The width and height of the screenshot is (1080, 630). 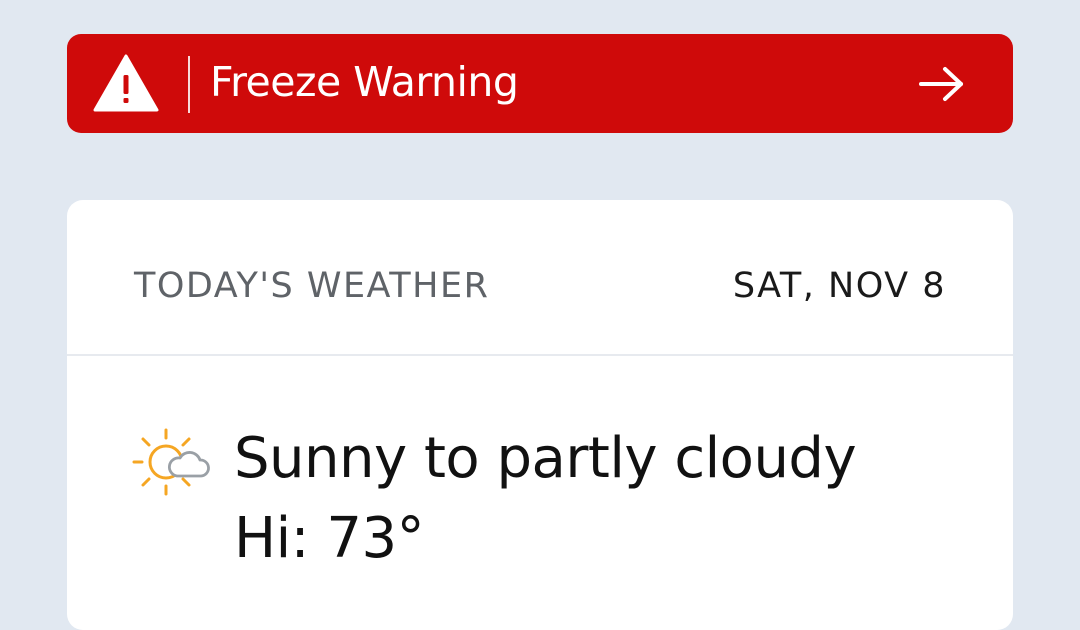 I want to click on card-heading: TODAY'S WEATHER, so click(x=312, y=286).